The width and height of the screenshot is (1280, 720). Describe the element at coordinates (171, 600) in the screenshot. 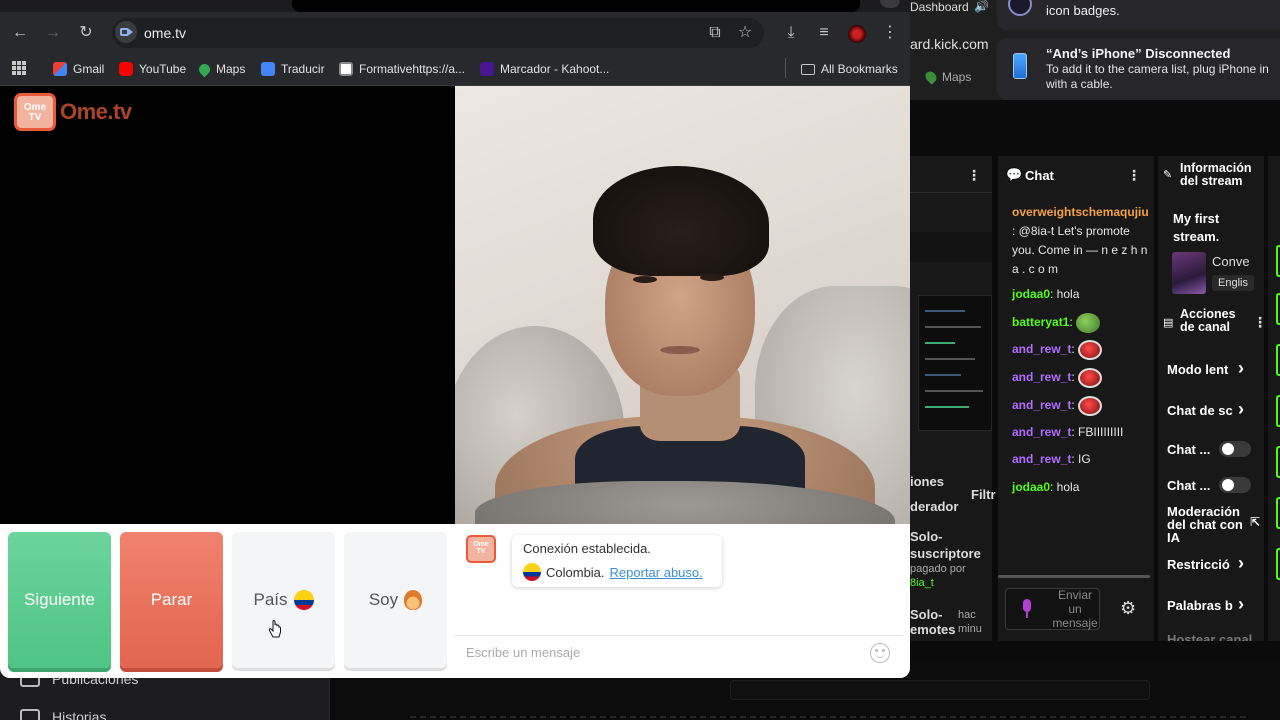

I see `stop-button: Parar` at that location.